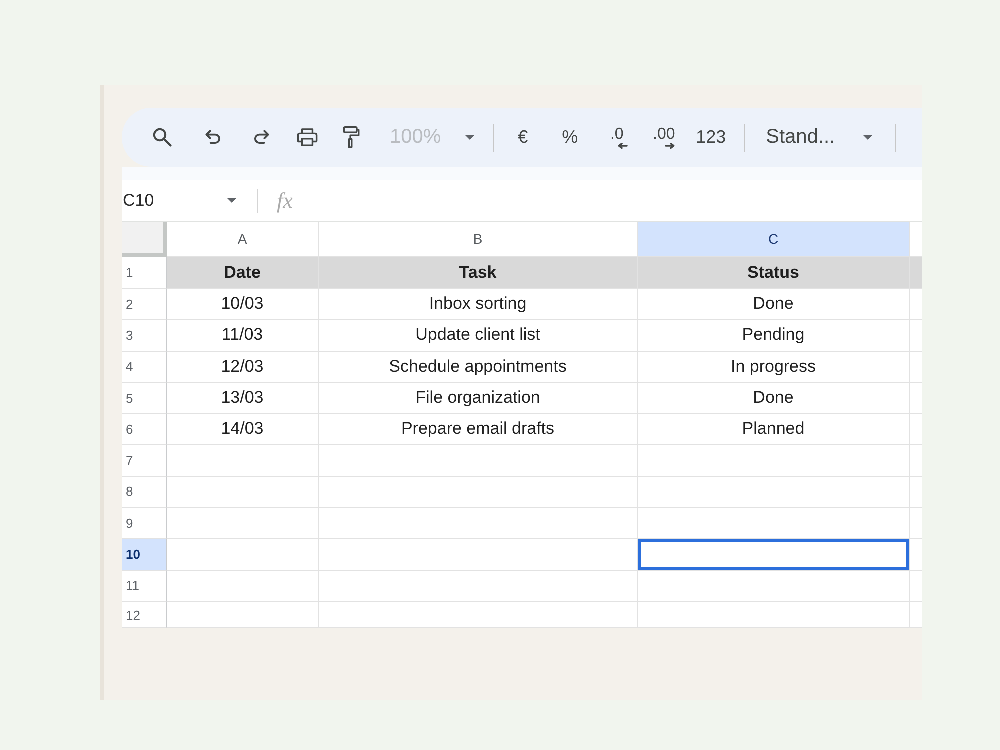  I want to click on print-icon, so click(307, 137).